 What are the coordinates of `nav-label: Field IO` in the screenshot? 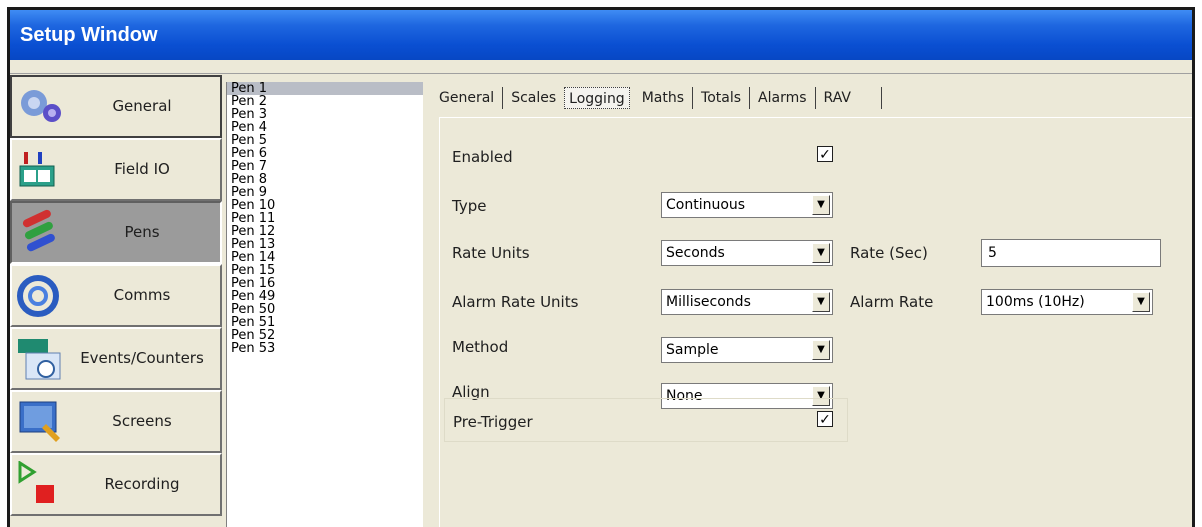 It's located at (142, 169).